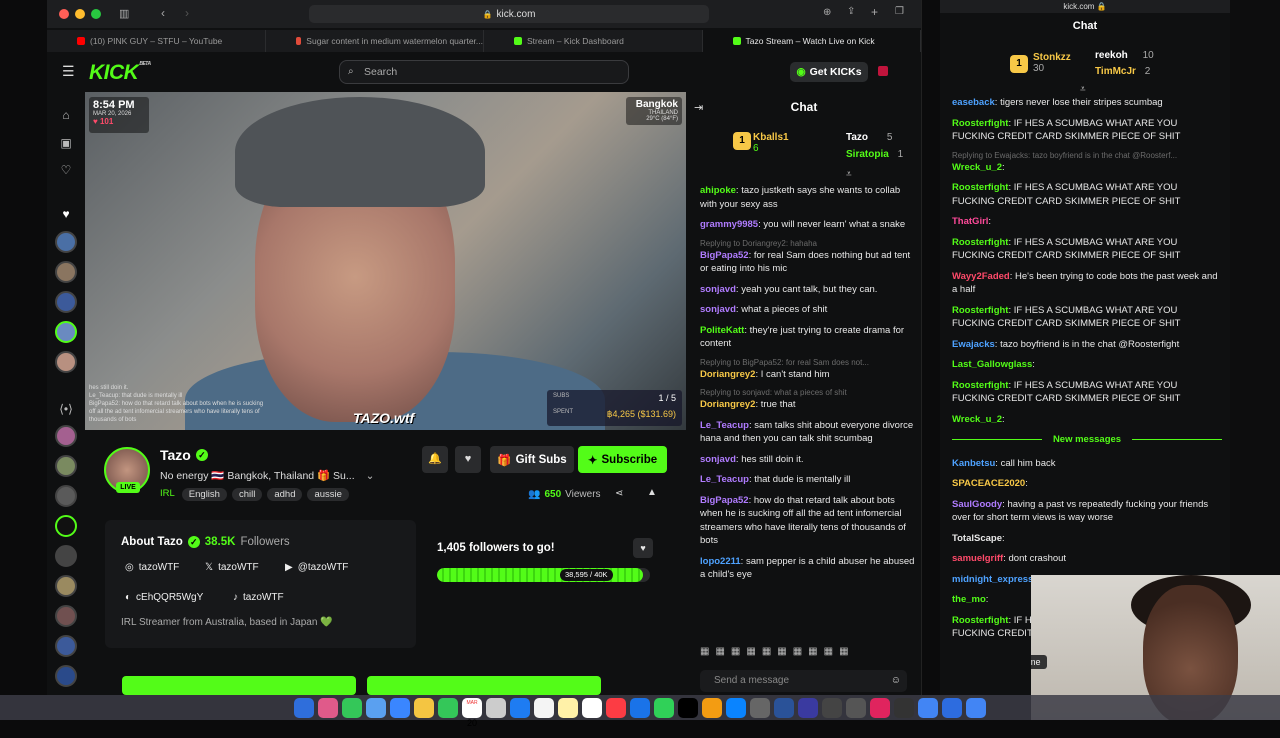 The image size is (1280, 738). Describe the element at coordinates (258, 597) in the screenshot. I see `tiktok-link: ♪ tazoWTF` at that location.